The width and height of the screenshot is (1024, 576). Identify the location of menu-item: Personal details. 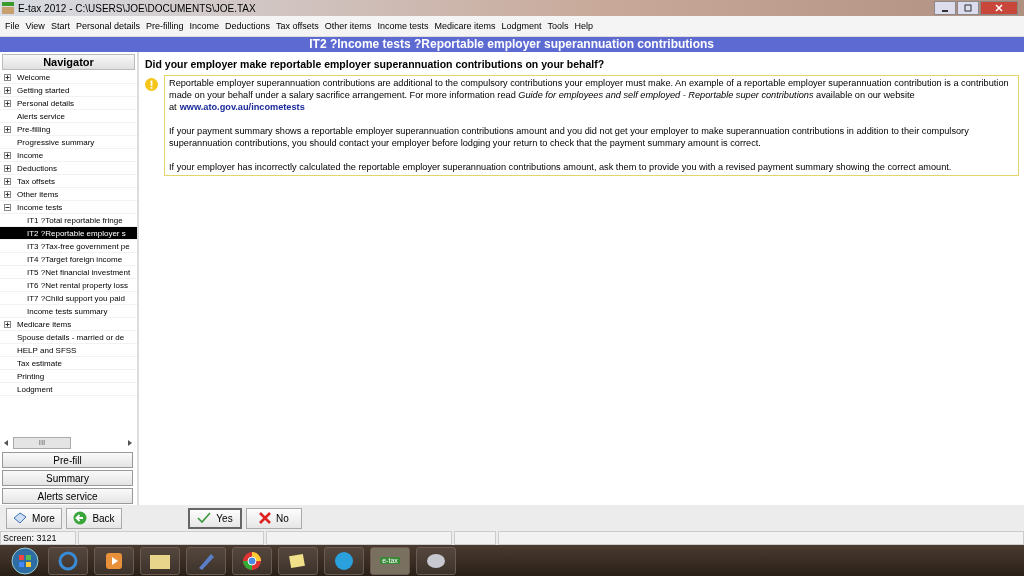
(107, 26).